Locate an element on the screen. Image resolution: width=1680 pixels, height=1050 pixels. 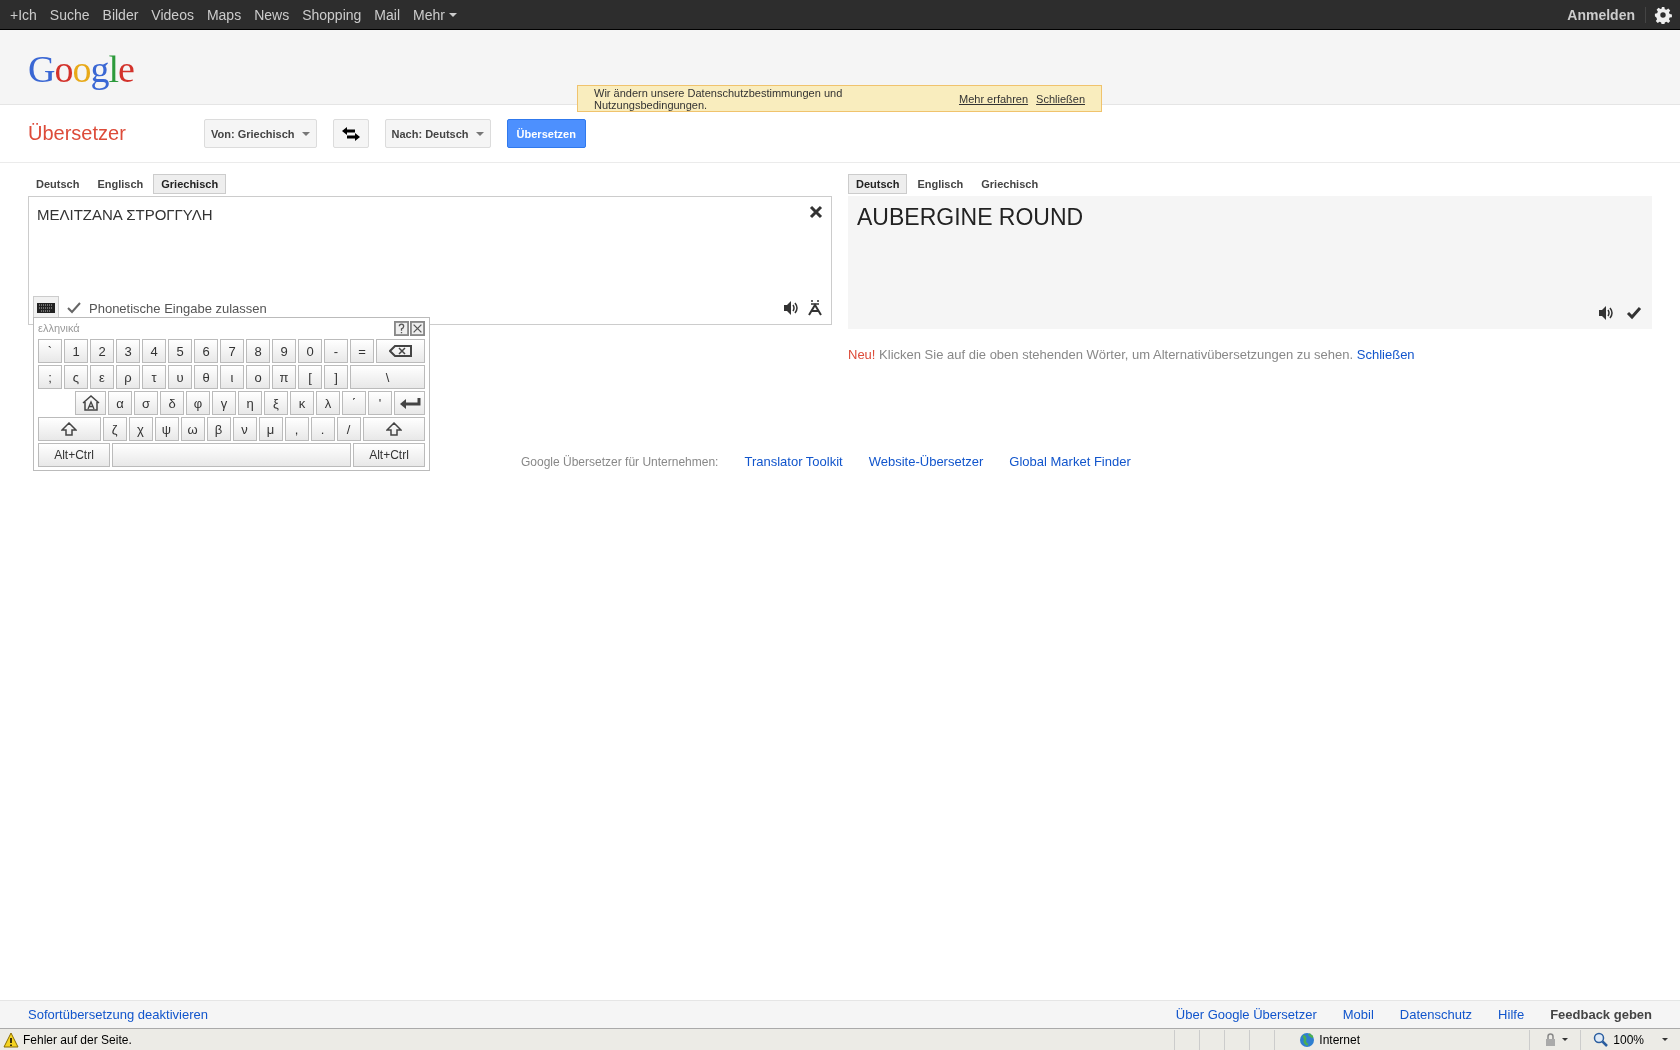
nav-link: Shopping is located at coordinates (332, 14).